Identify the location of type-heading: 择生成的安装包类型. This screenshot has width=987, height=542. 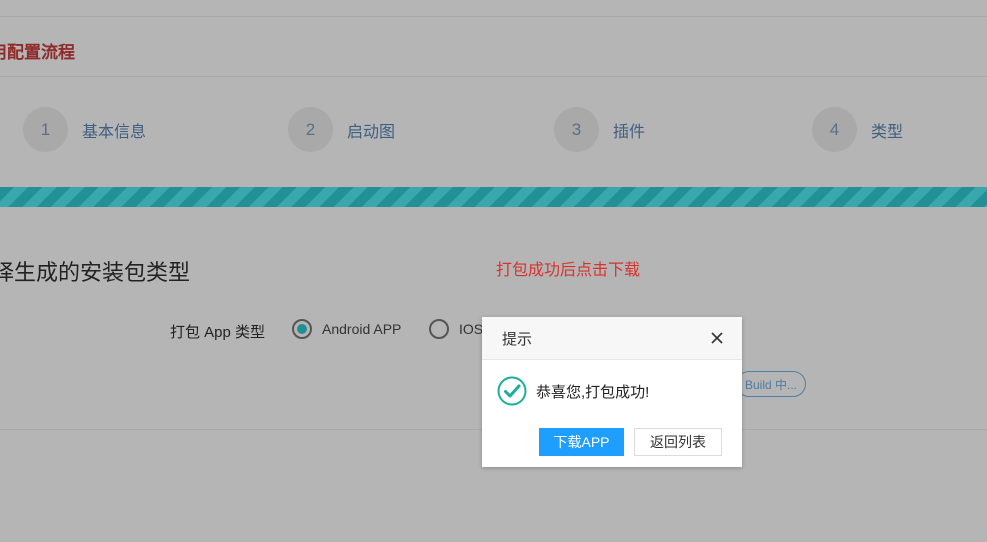
(95, 272).